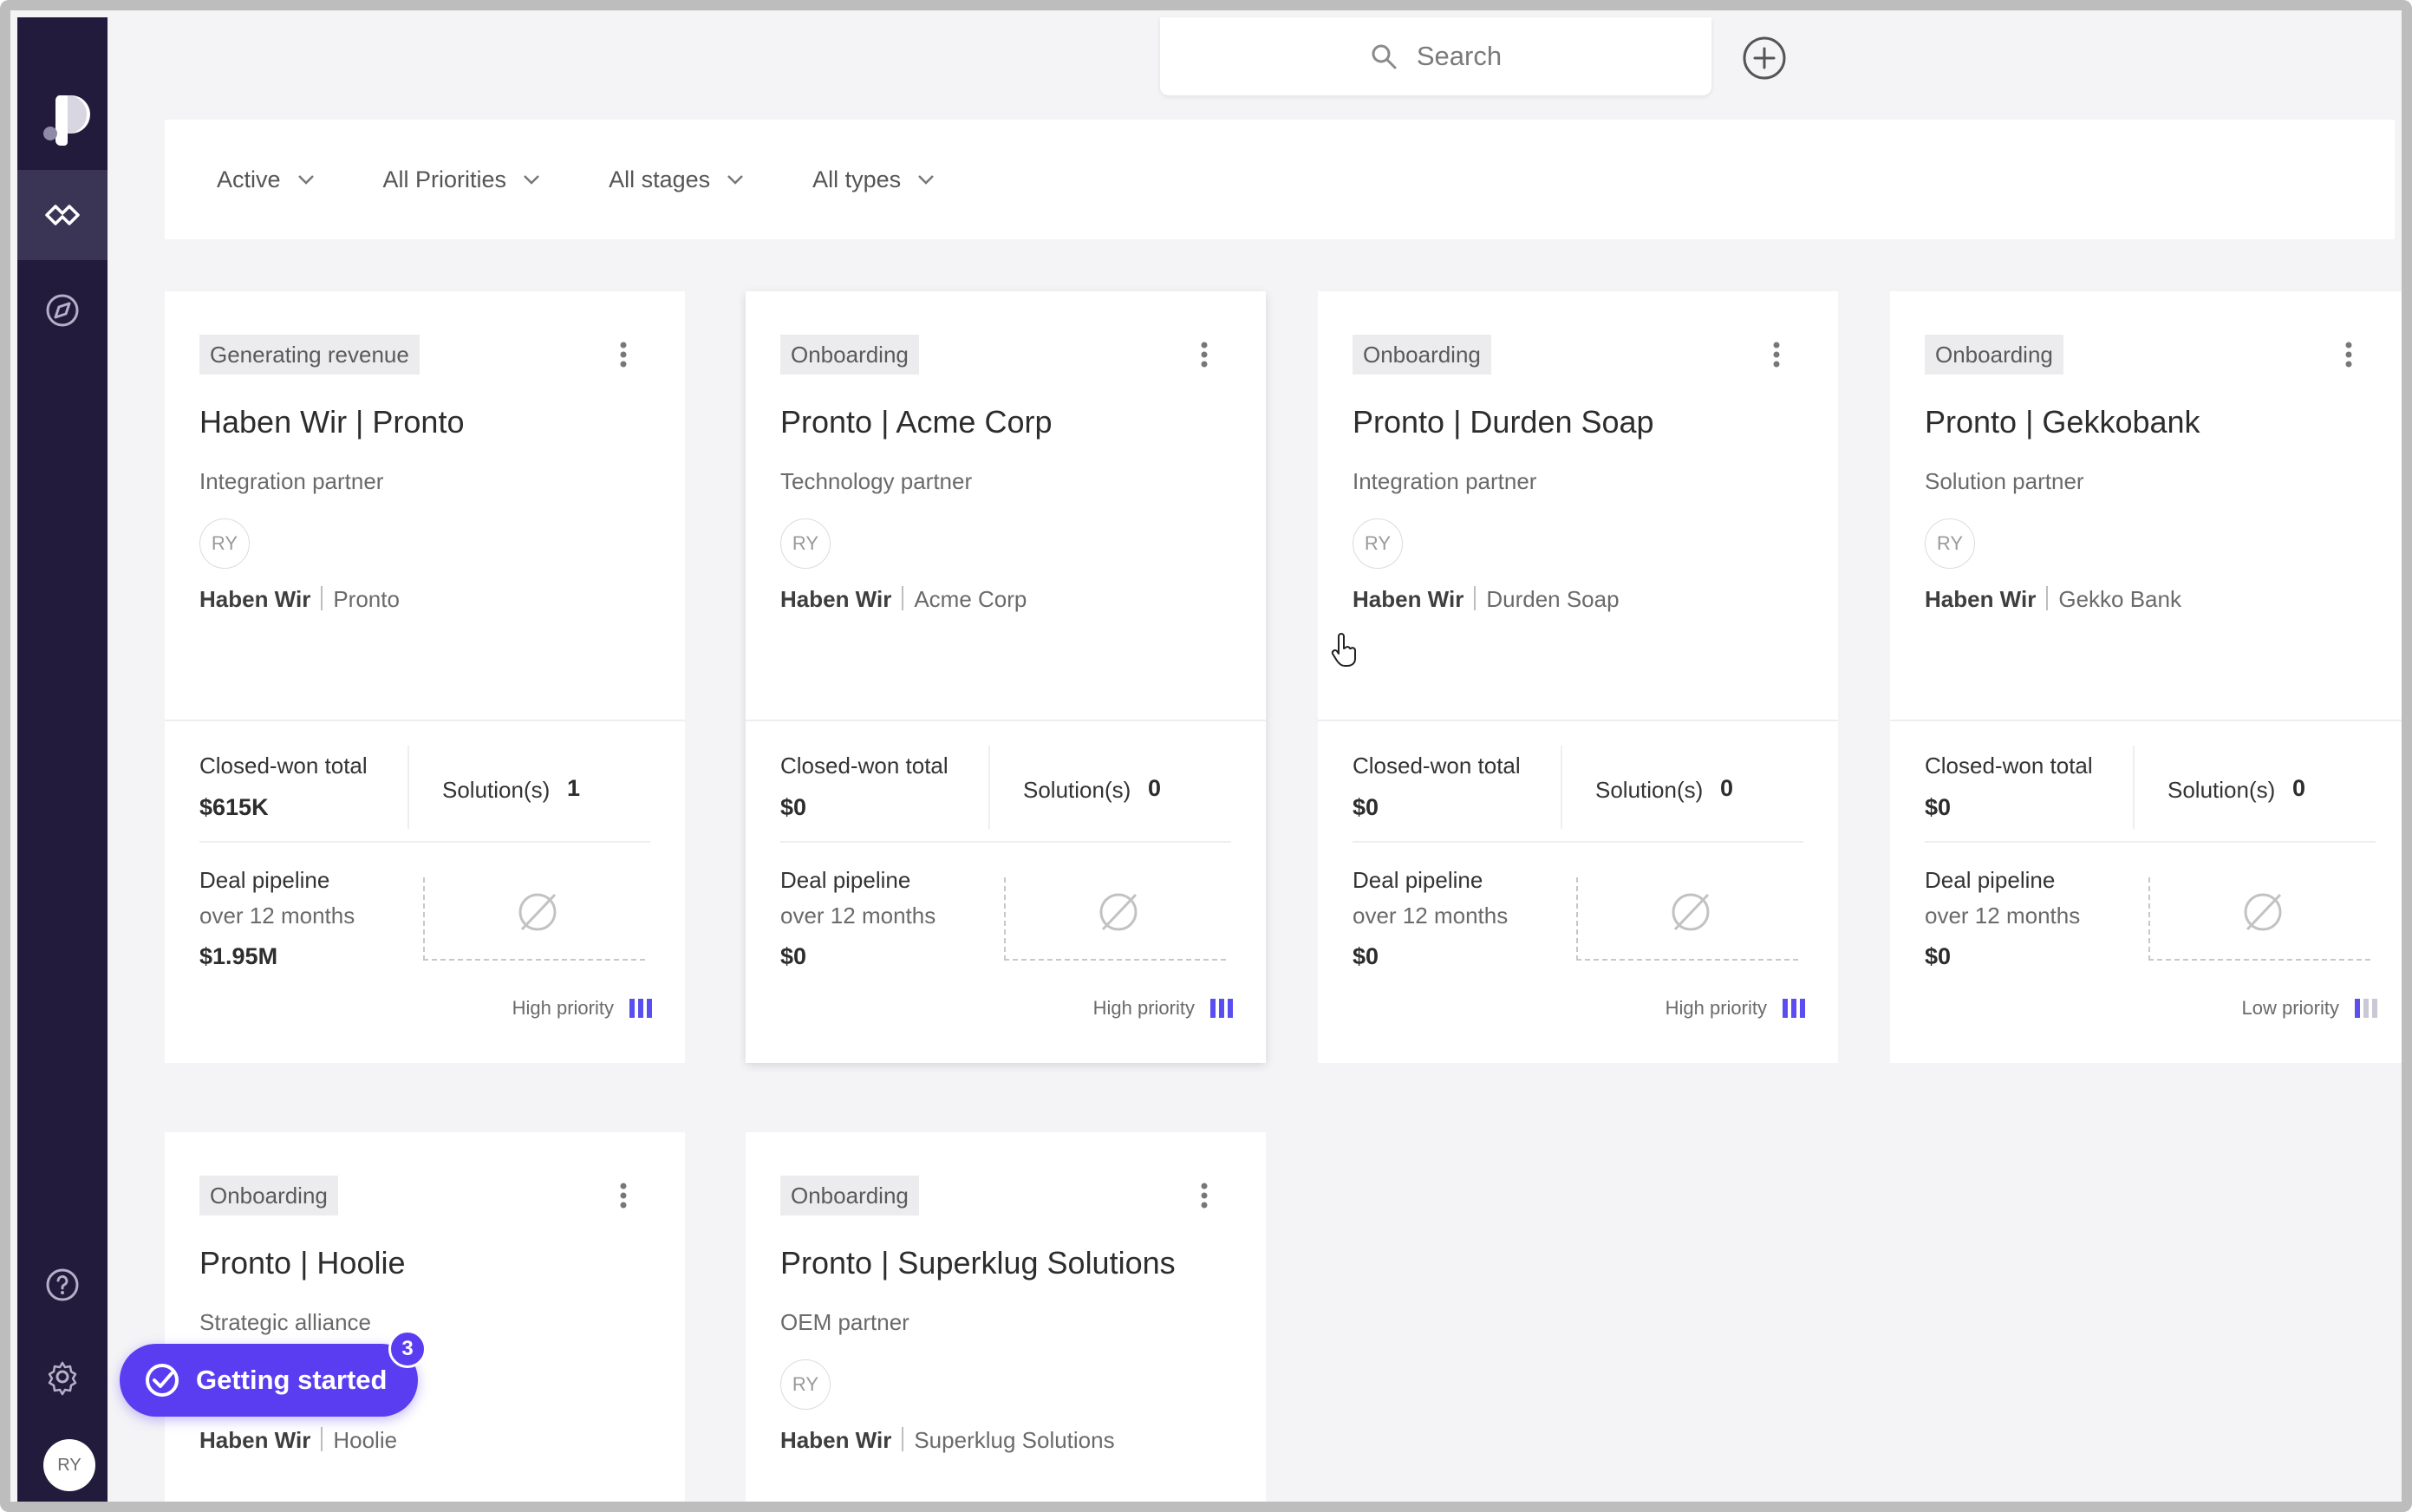 The image size is (2412, 1512). Describe the element at coordinates (302, 1263) in the screenshot. I see `card-title: Pronto | Hoolie` at that location.